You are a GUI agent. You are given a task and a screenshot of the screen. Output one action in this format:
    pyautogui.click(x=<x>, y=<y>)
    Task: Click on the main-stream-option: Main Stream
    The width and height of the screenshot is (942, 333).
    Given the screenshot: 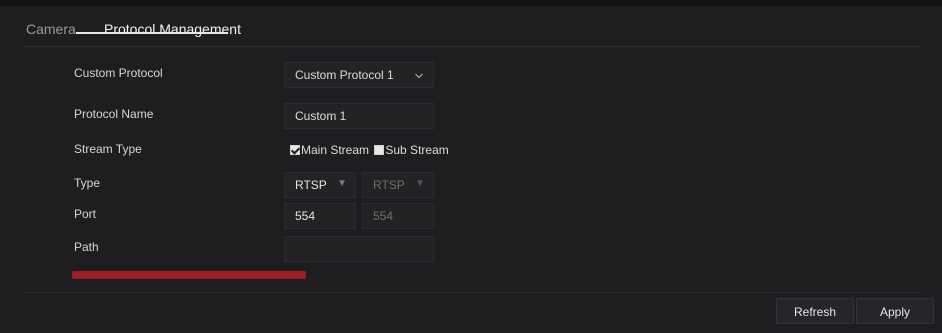 What is the action you would take?
    pyautogui.click(x=329, y=150)
    